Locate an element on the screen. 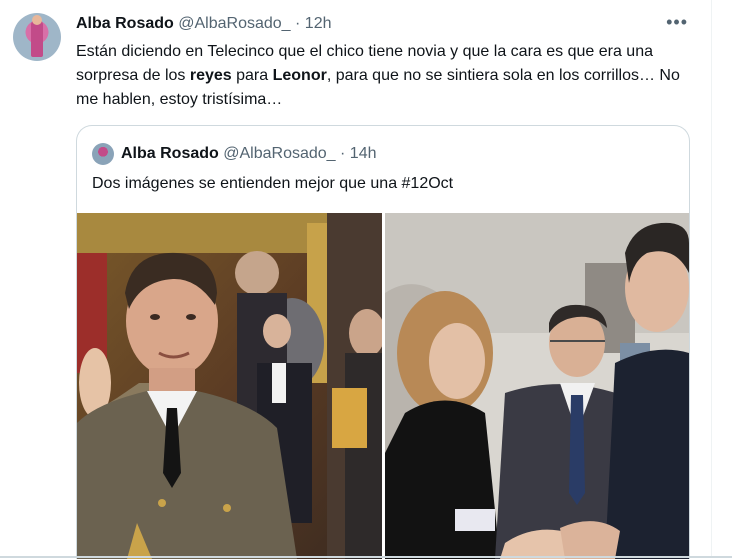 This screenshot has width=732, height=559. more-horizontal-icon: ••• is located at coordinates (677, 22).